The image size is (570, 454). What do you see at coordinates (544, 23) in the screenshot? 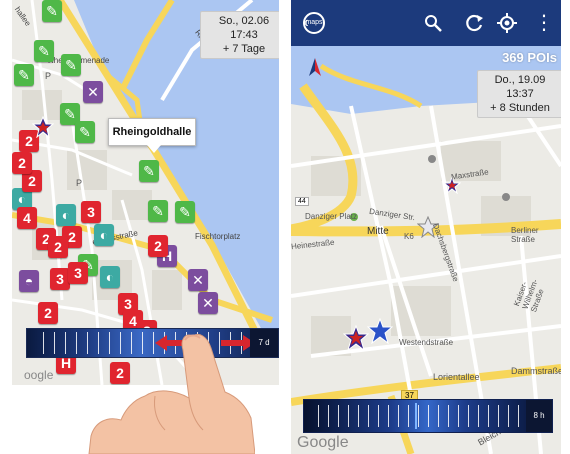
I see `overflow-menu-icon: ⋮` at bounding box center [544, 23].